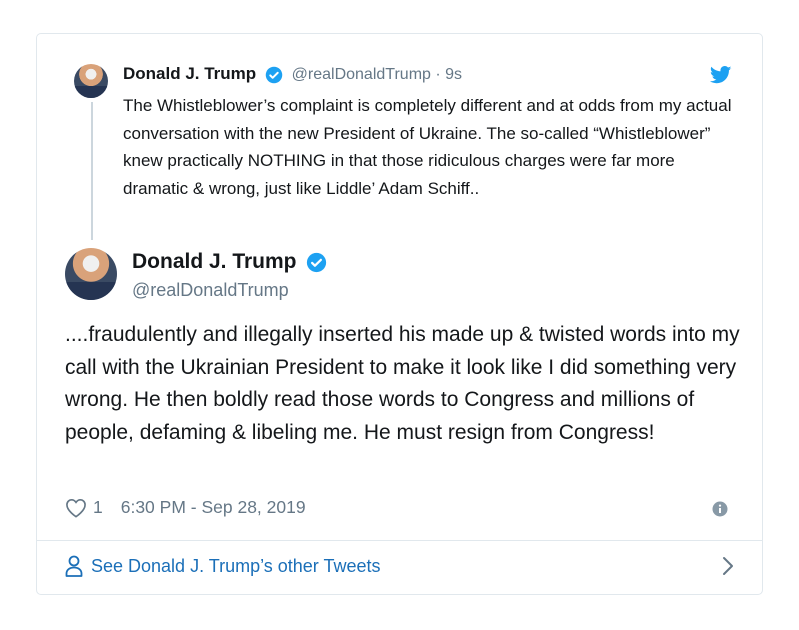 This screenshot has height=630, width=799. Describe the element at coordinates (91, 274) in the screenshot. I see `main-tweet-avatar` at that location.